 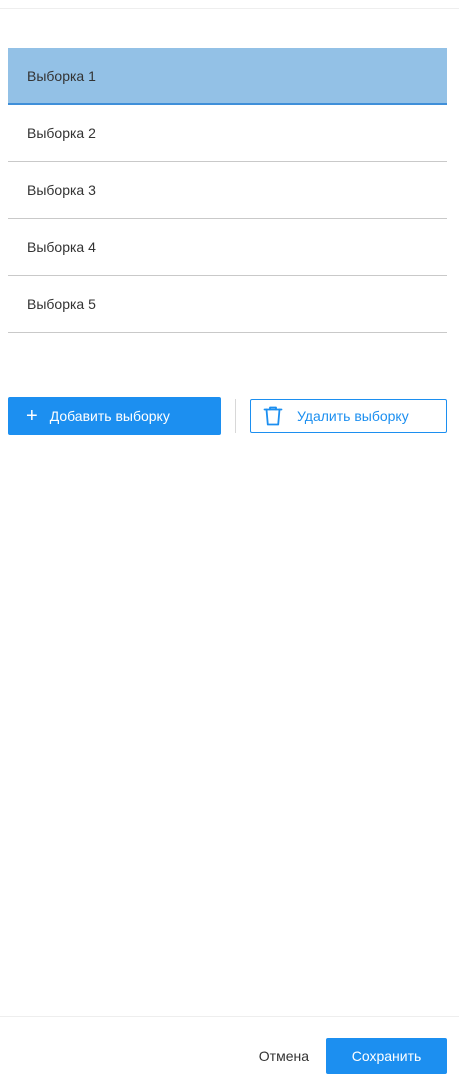 I want to click on sample-item-label: Выборка 5, so click(x=61, y=304).